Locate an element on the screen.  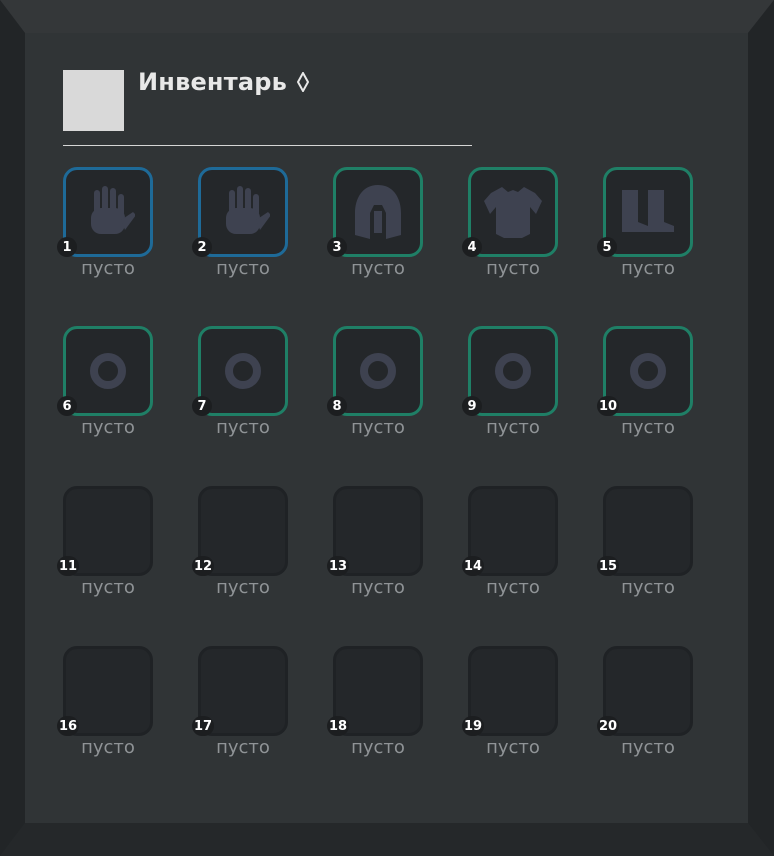
inventory-slot-12: 12 пусто is located at coordinates (240, 546).